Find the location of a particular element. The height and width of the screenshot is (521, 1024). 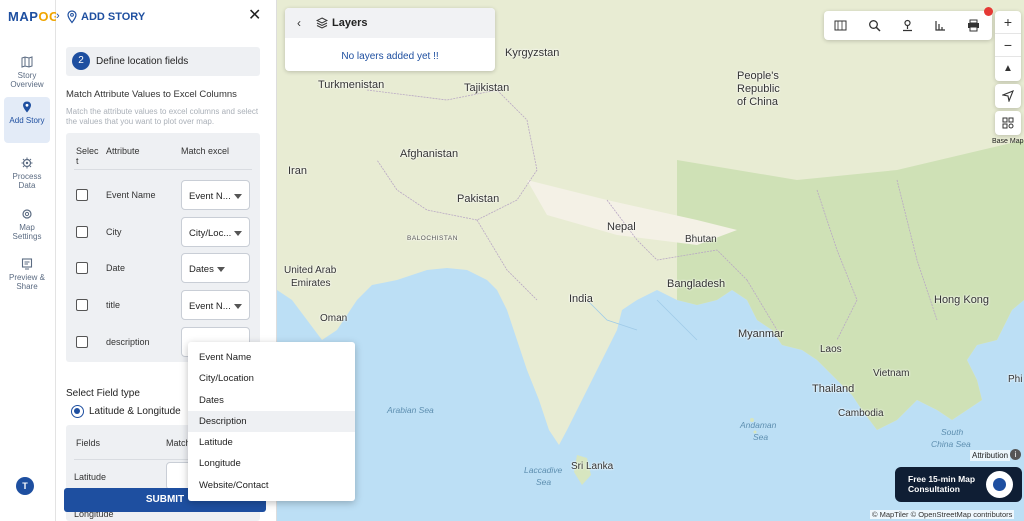

match-section-title: Match Attribute Values to Excel Columns is located at coordinates (151, 94).